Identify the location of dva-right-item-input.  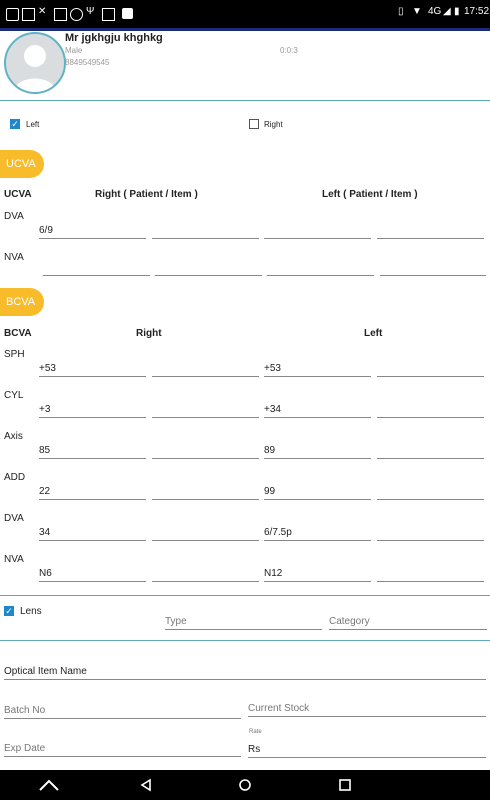
(205, 532).